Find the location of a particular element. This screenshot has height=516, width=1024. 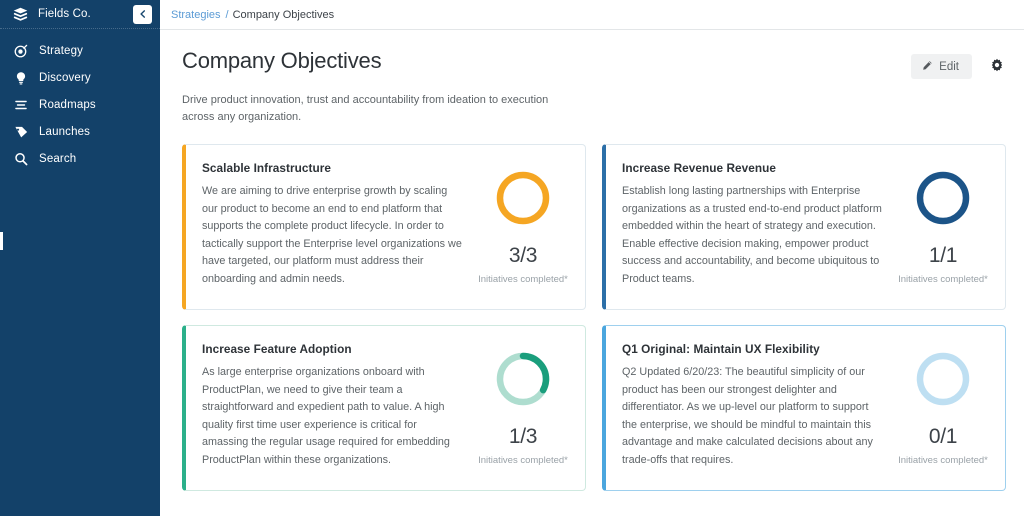

card-metric: 0/1 Initiatives completed* is located at coordinates (943, 411).